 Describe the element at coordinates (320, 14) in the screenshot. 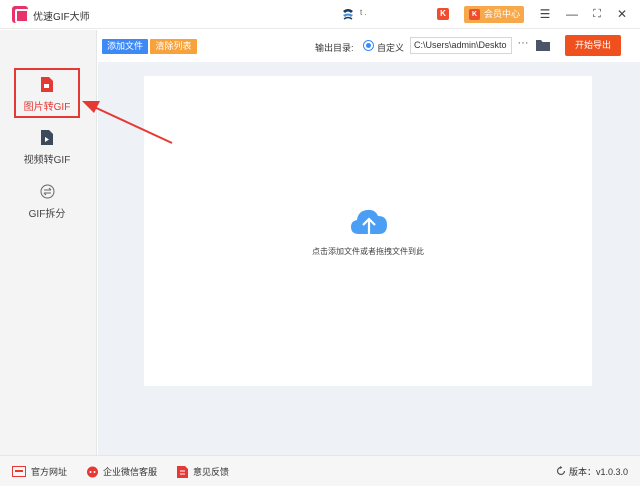

I see `title-bar: 优速GIF大师 t . K K 会员中心 ☰ — ⛶ ✕` at that location.